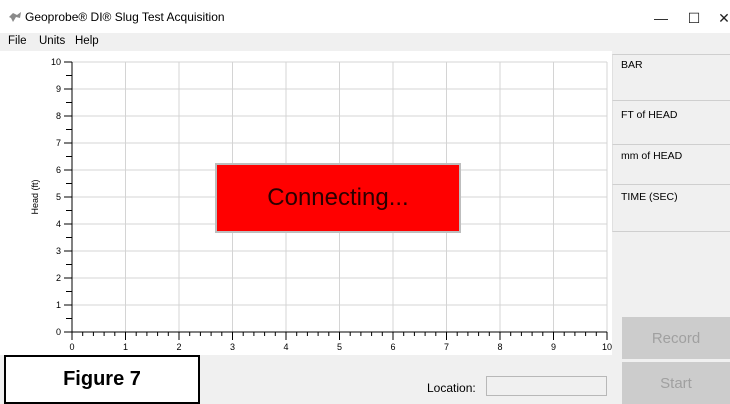  What do you see at coordinates (553, 347) in the screenshot?
I see `x-tick-label: 9` at bounding box center [553, 347].